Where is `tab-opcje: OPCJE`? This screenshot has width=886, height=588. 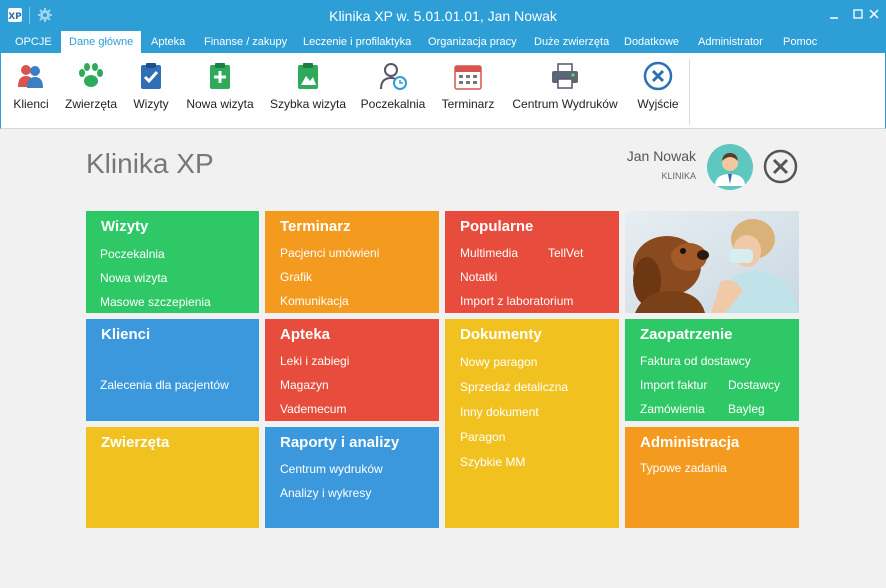 tab-opcje: OPCJE is located at coordinates (33, 42).